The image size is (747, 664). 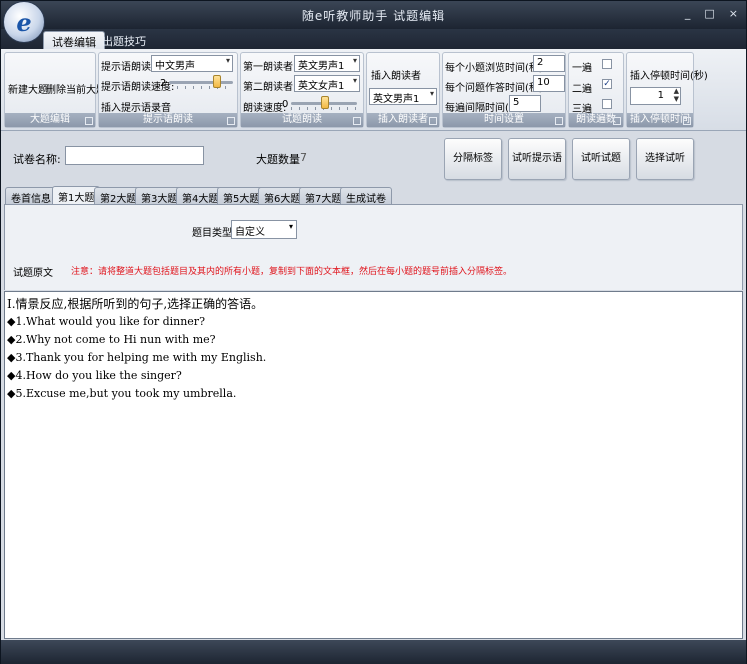 I want to click on window-title: 随e听教师助手 试题编辑, so click(x=373, y=16).